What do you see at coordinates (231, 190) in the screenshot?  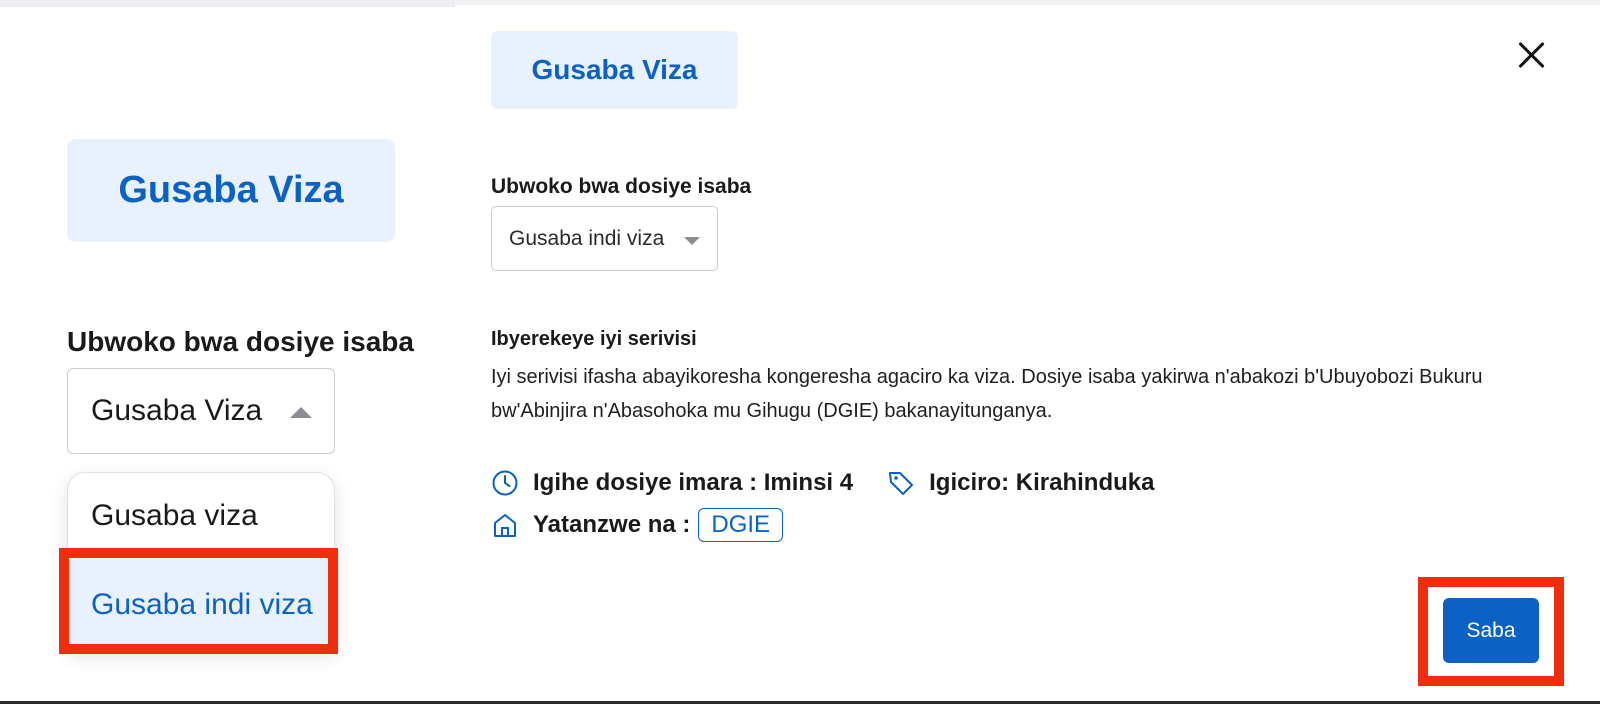 I see `zoom-service-badge: Gusaba Viza` at bounding box center [231, 190].